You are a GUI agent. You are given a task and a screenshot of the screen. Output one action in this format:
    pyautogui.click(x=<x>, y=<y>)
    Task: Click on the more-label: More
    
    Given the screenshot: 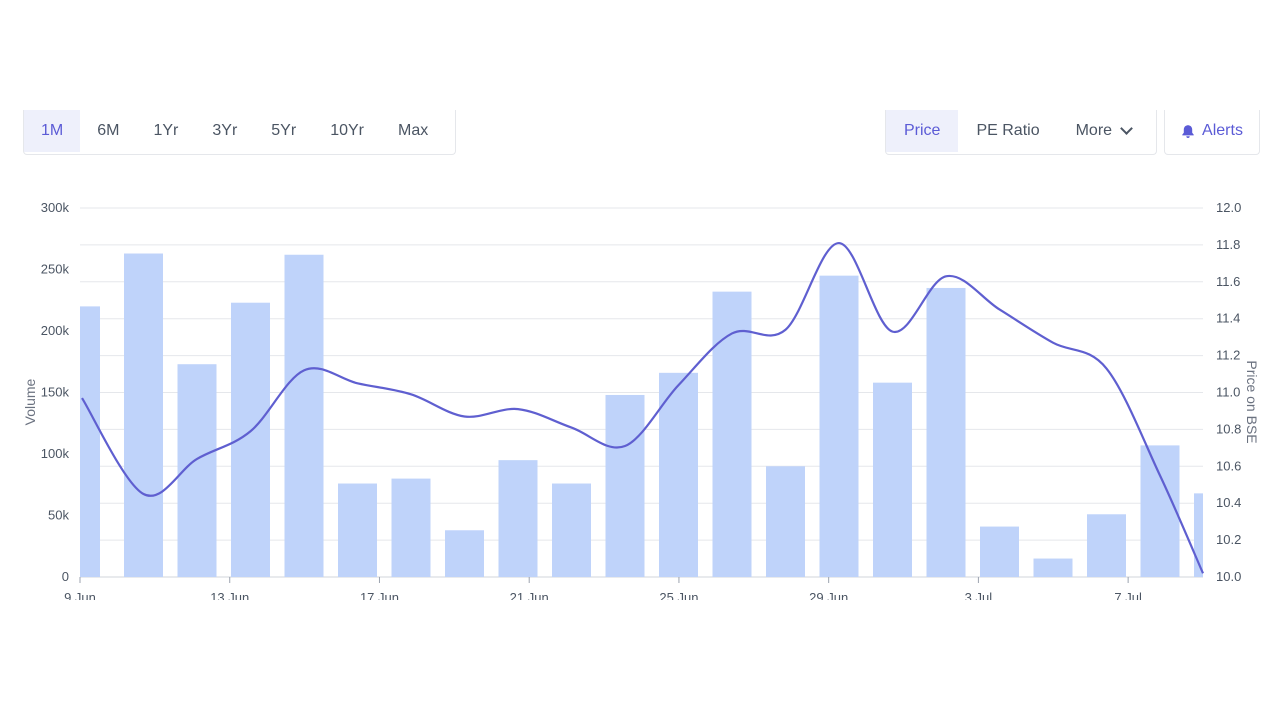 What is the action you would take?
    pyautogui.click(x=1094, y=130)
    